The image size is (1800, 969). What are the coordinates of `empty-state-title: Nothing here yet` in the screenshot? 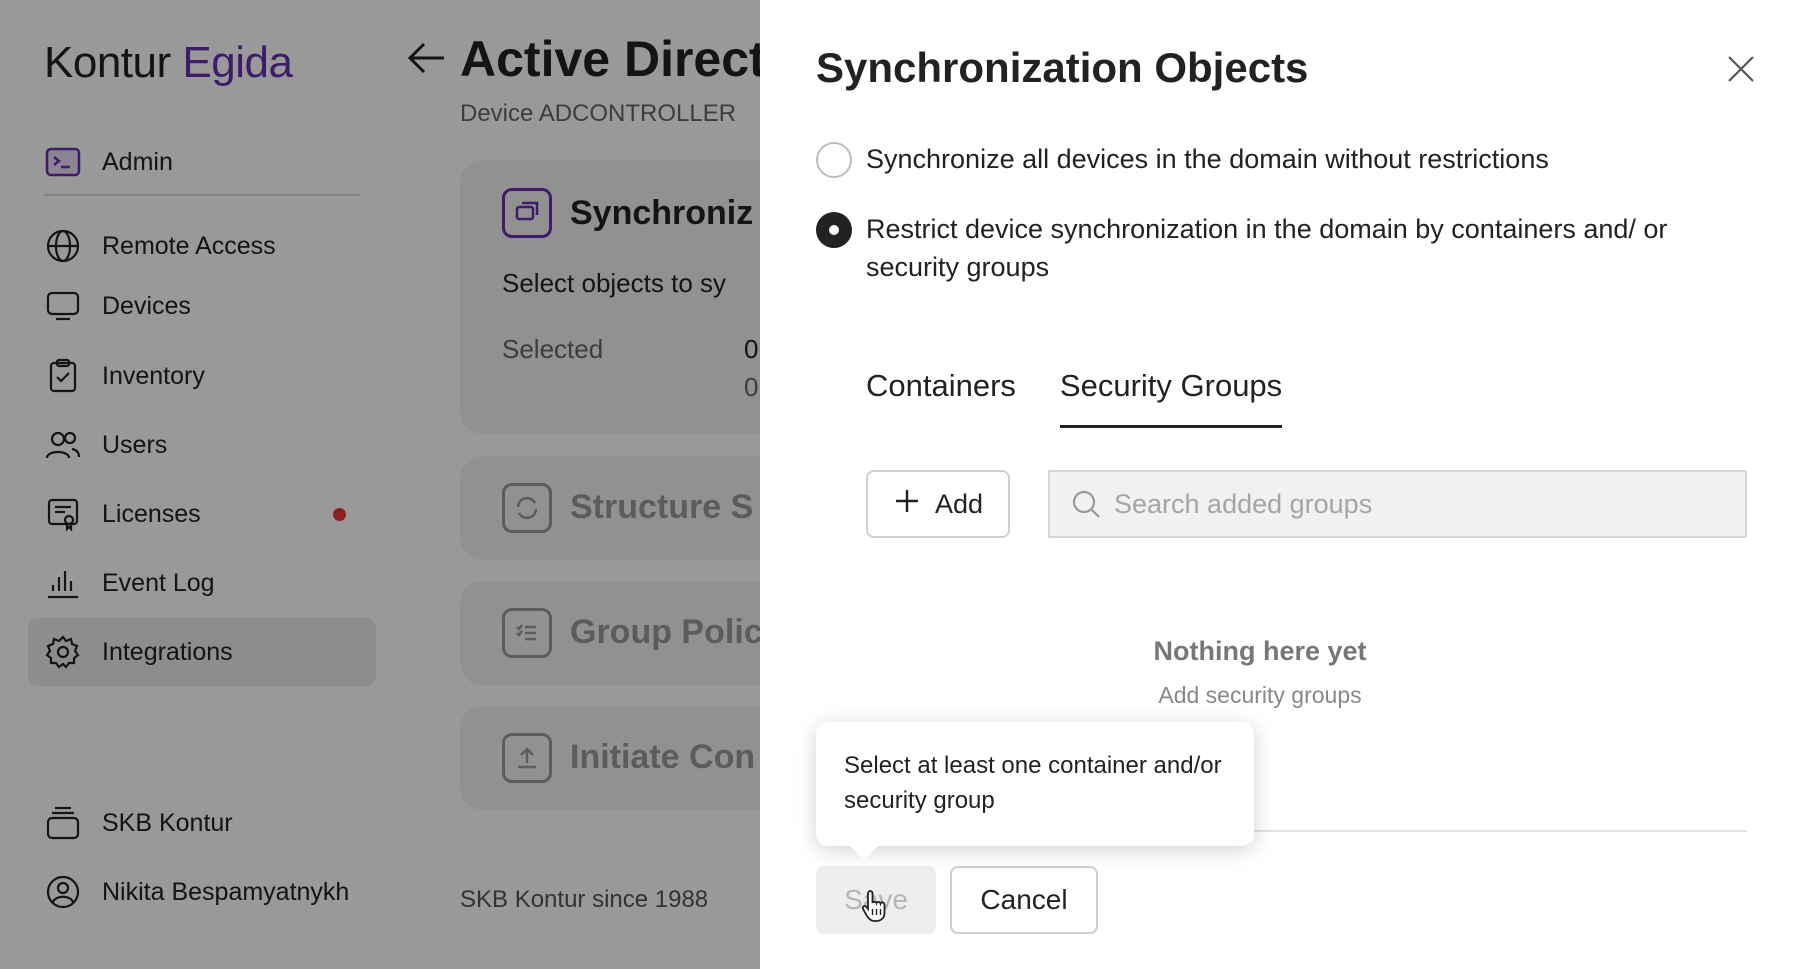 It's located at (1260, 651).